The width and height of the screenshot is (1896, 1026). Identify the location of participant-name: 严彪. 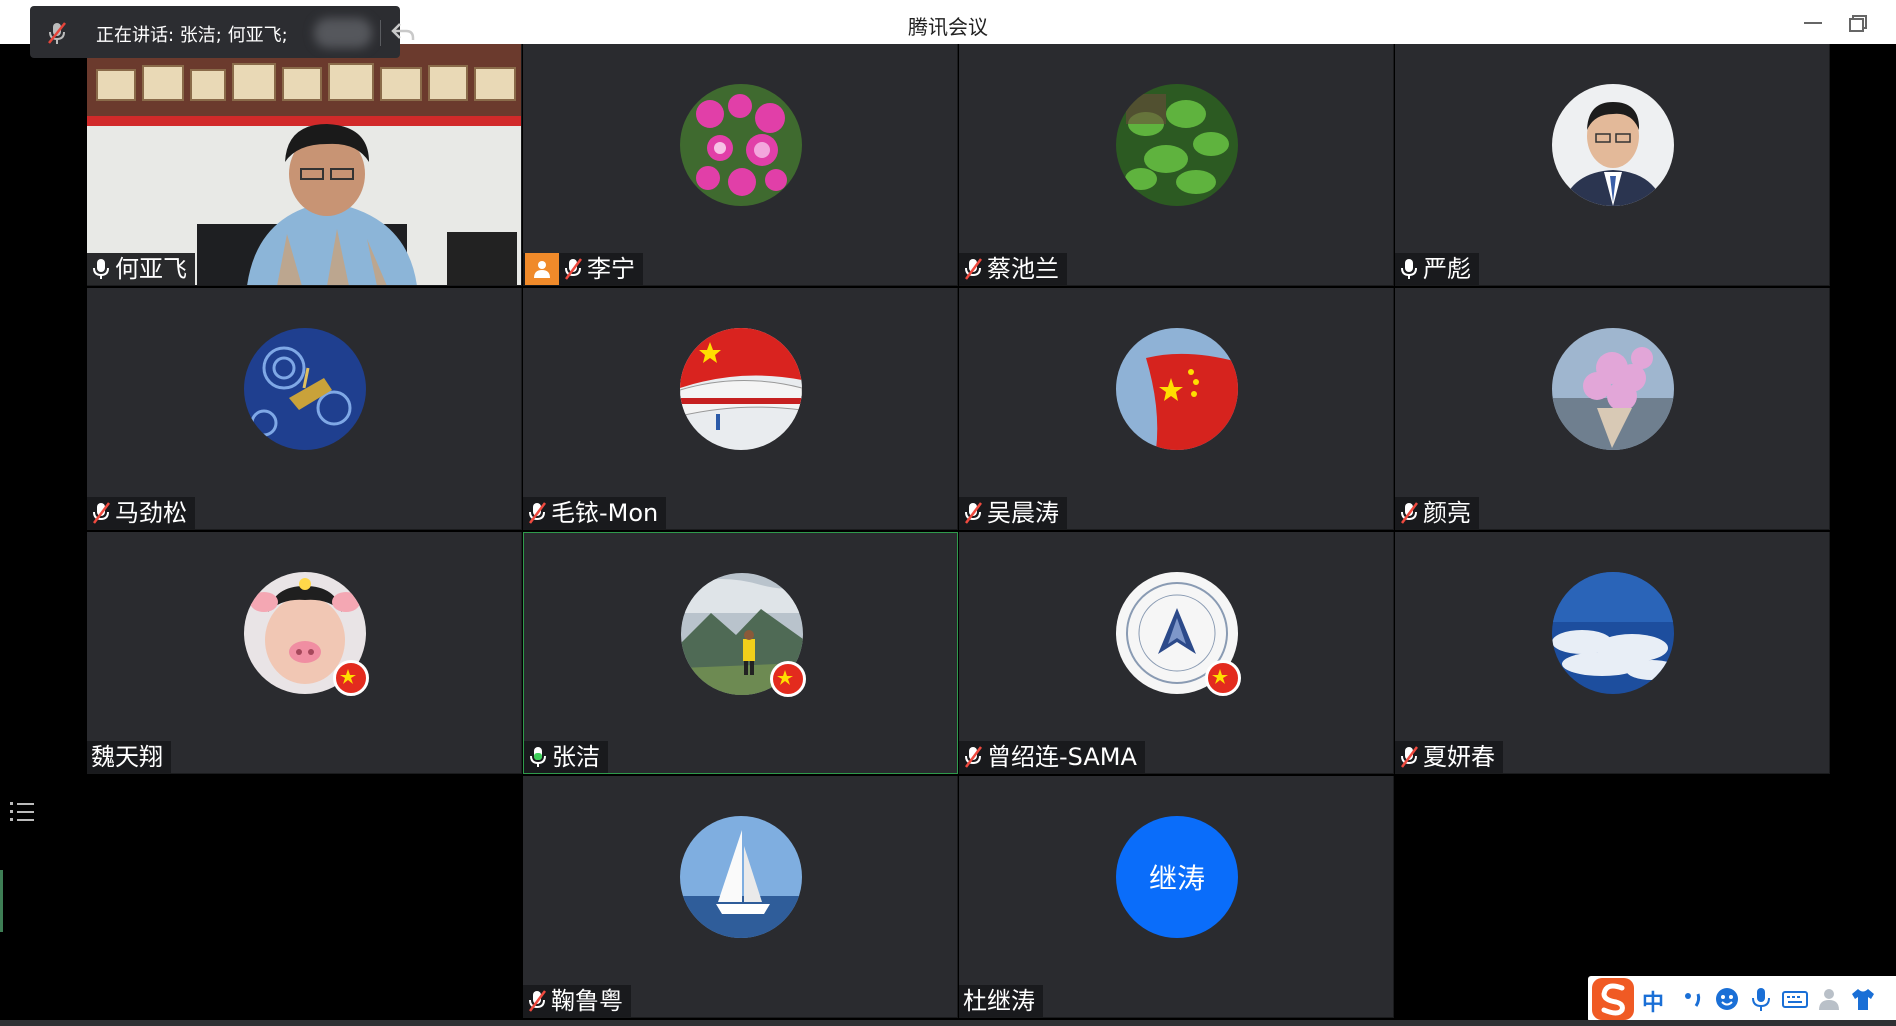
(1447, 269).